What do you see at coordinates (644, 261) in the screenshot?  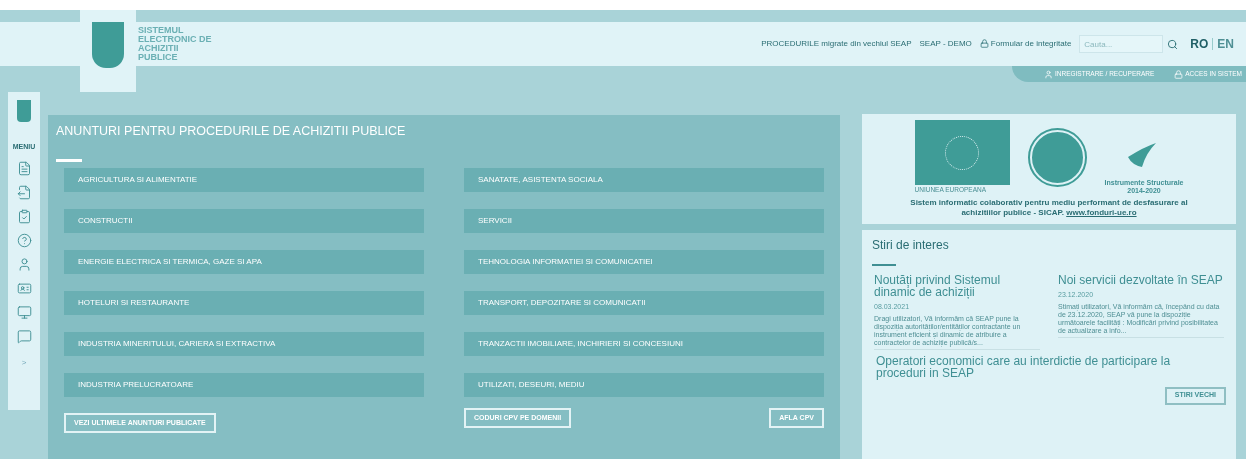 I see `category-link: TEHNOLOGIA INFORMATIEI SI COMUNICATIEI` at bounding box center [644, 261].